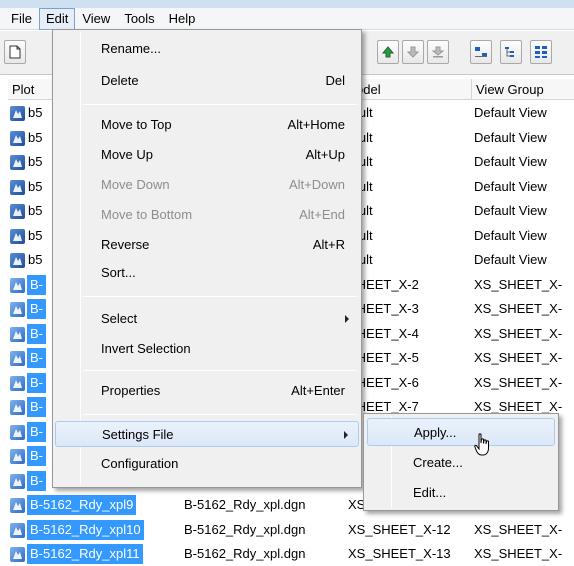 The width and height of the screenshot is (574, 566). What do you see at coordinates (139, 19) in the screenshot?
I see `menu-tools: Tools` at bounding box center [139, 19].